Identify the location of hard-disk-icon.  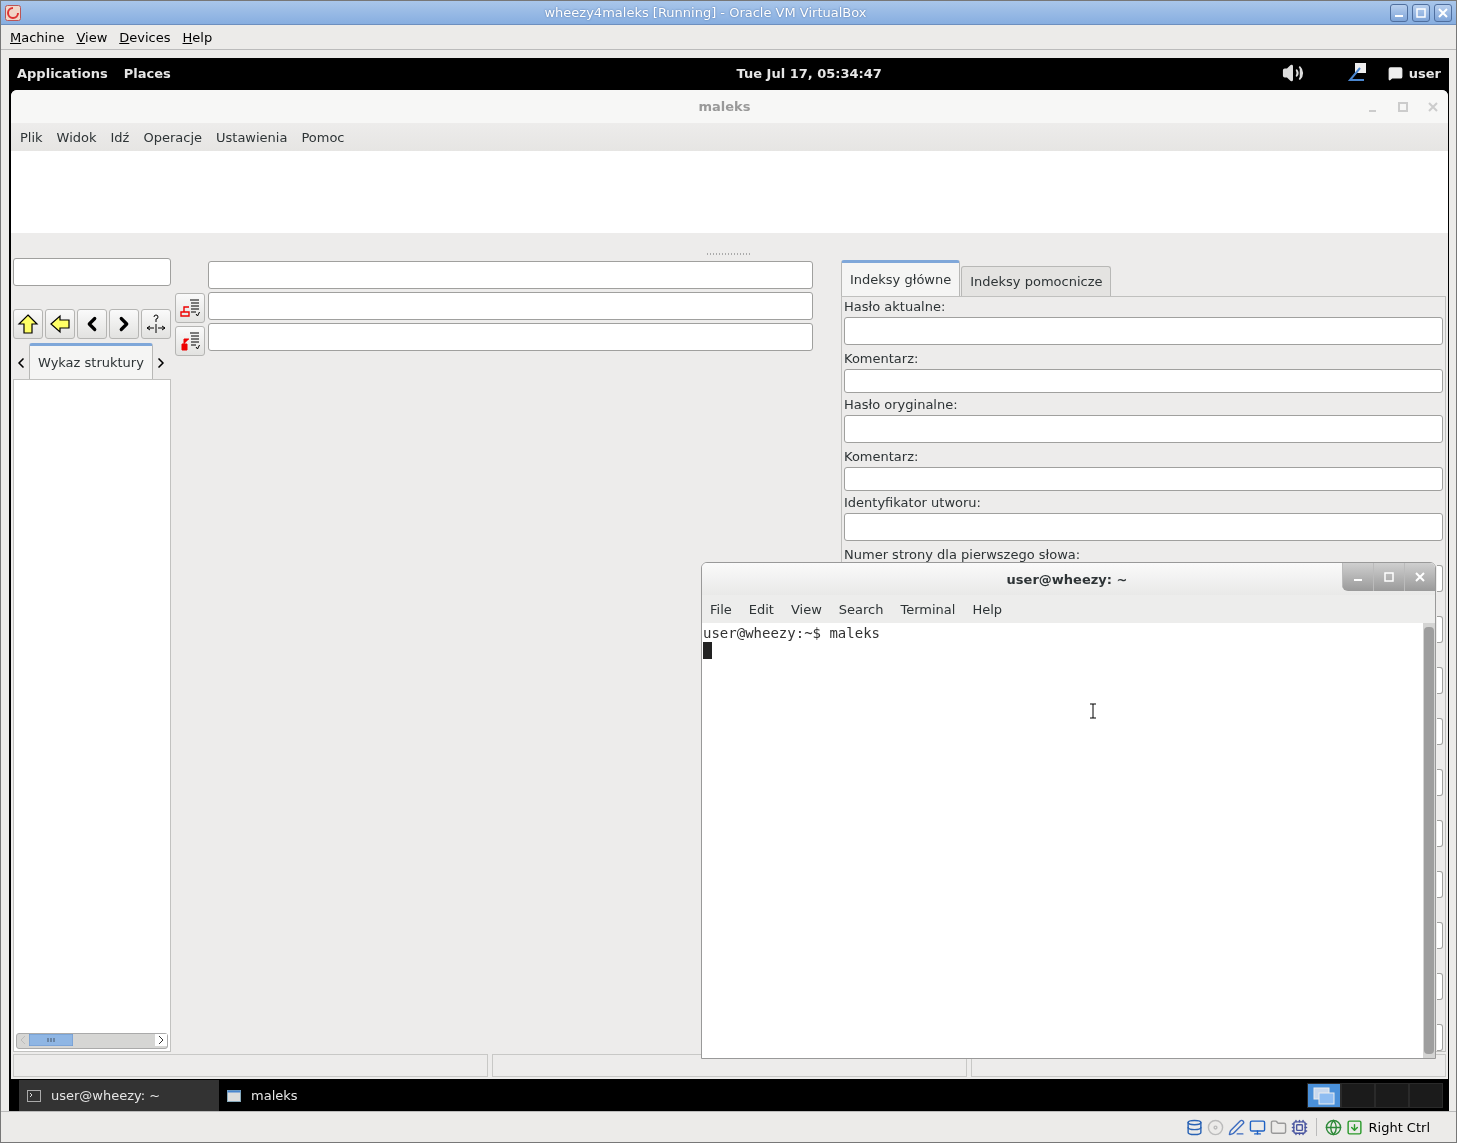
(1194, 1127).